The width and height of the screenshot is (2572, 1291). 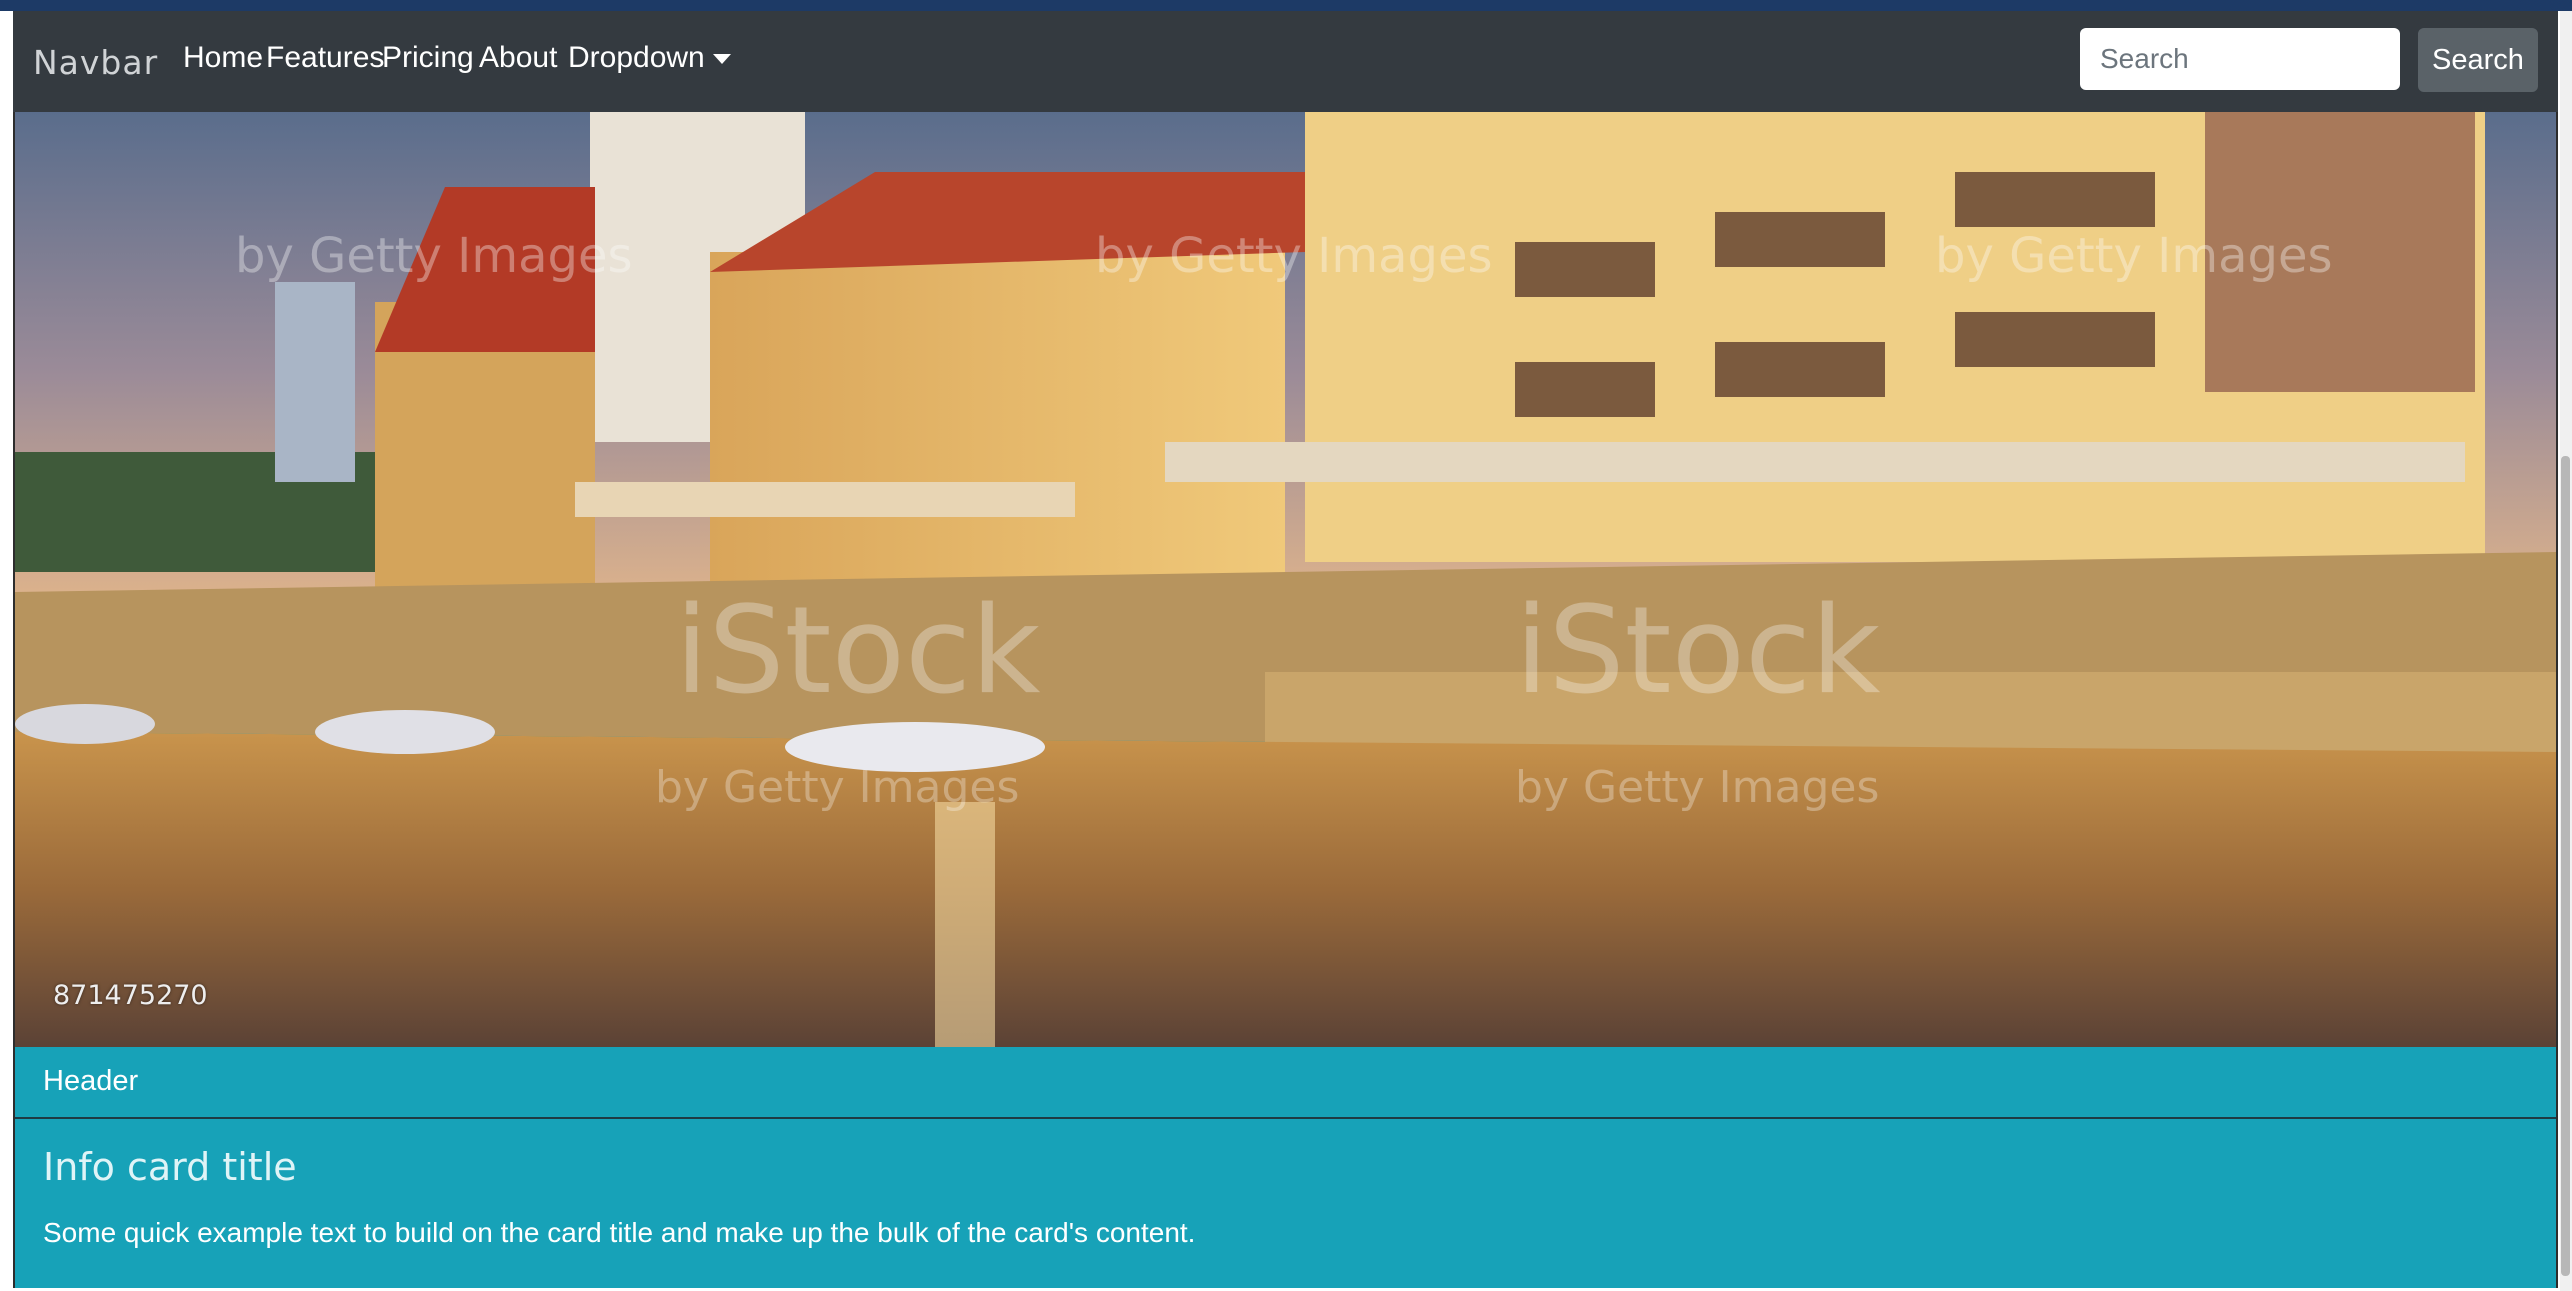 What do you see at coordinates (91, 1081) in the screenshot?
I see `card-header-label: Header` at bounding box center [91, 1081].